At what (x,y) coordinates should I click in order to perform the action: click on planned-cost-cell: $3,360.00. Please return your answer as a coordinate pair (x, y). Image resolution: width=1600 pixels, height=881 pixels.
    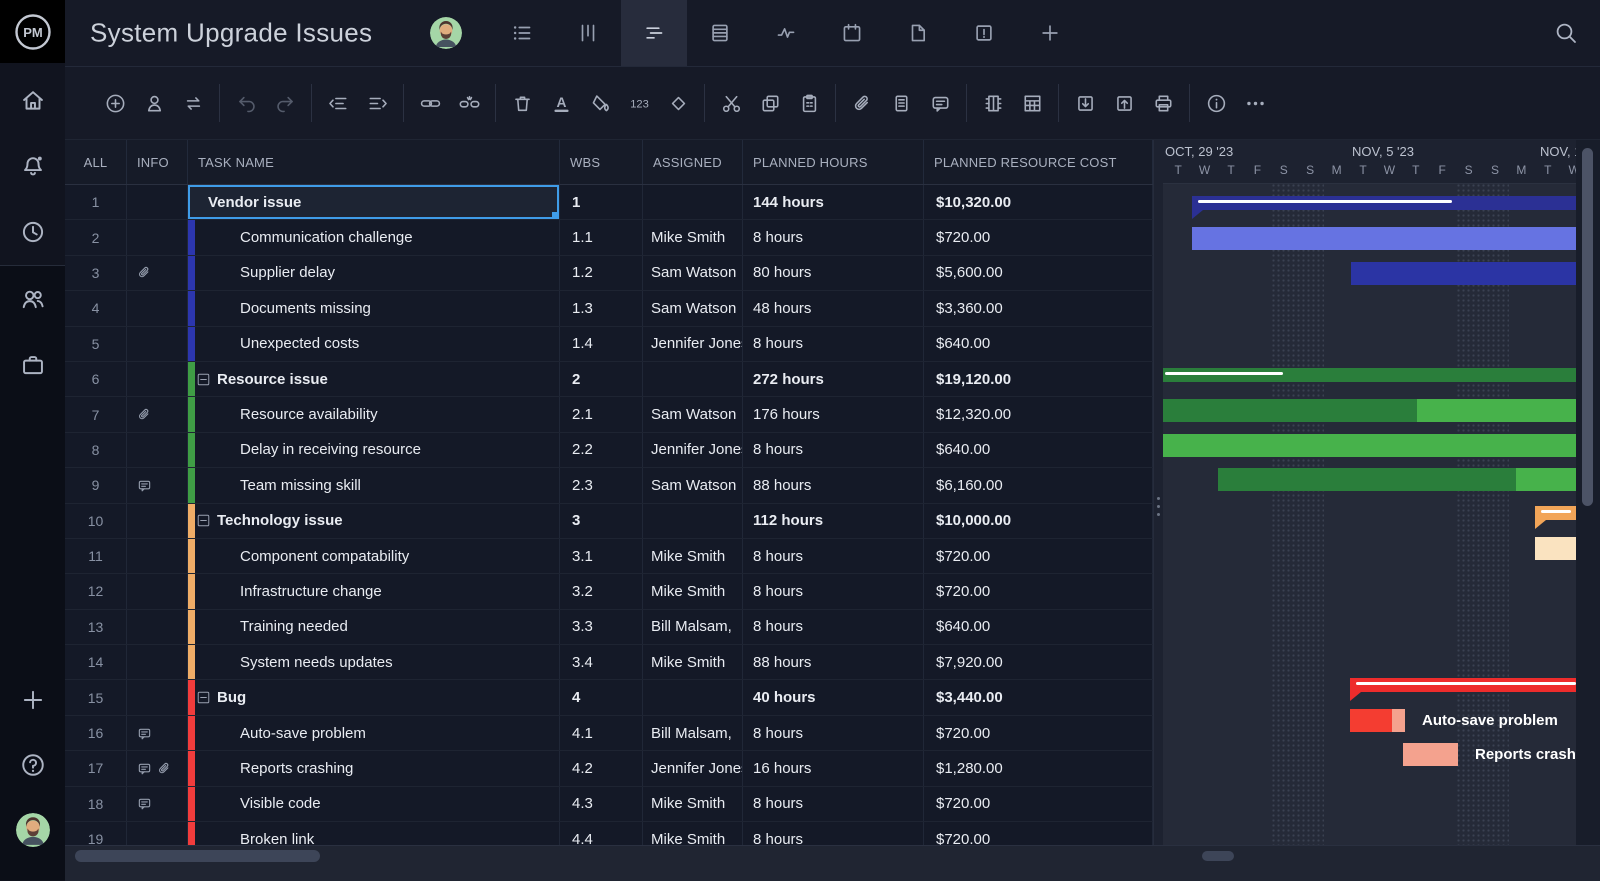
    Looking at the image, I should click on (1038, 308).